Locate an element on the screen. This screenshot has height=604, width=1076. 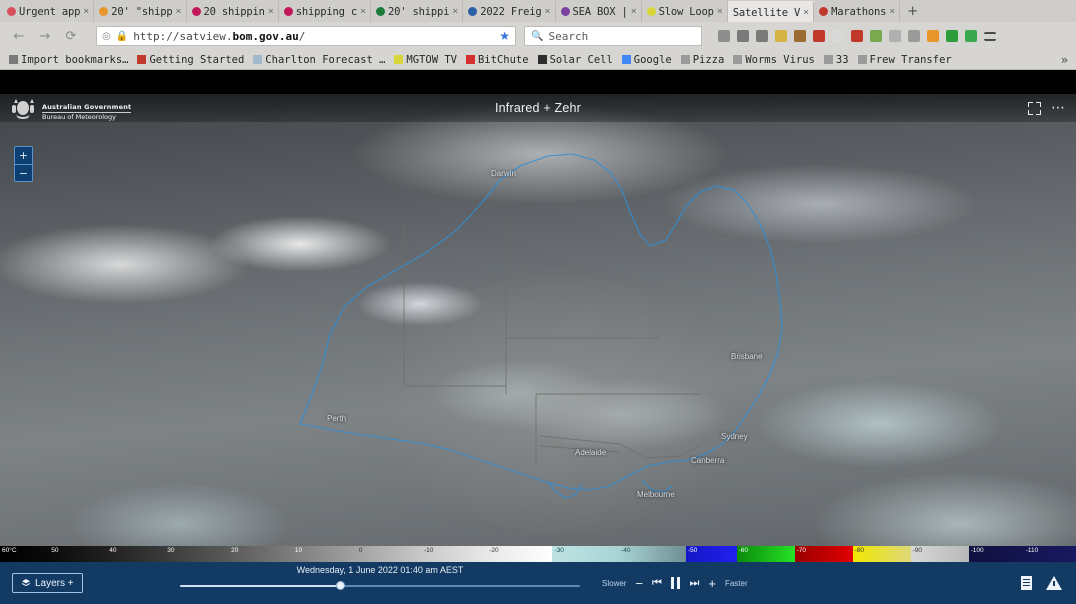
greenshield-icon is located at coordinates (876, 36).